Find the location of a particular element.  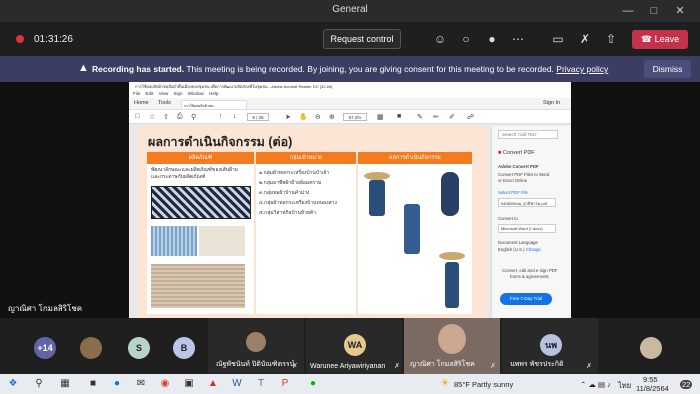

hand-tool-icon: ✋ is located at coordinates (303, 117).